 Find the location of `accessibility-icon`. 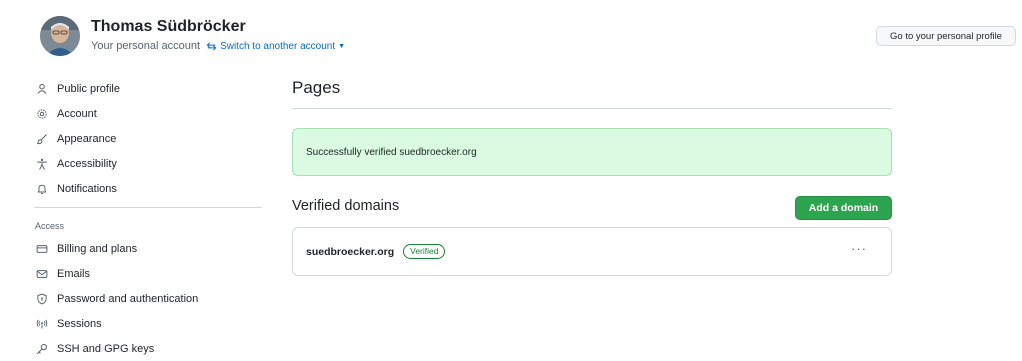

accessibility-icon is located at coordinates (42, 164).